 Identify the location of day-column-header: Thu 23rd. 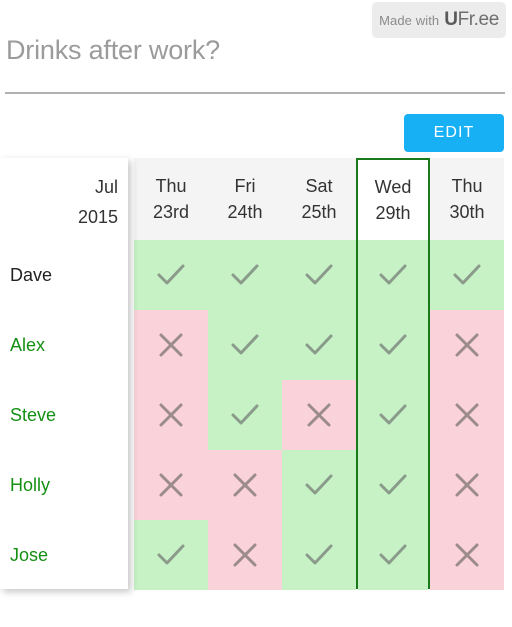
(171, 199).